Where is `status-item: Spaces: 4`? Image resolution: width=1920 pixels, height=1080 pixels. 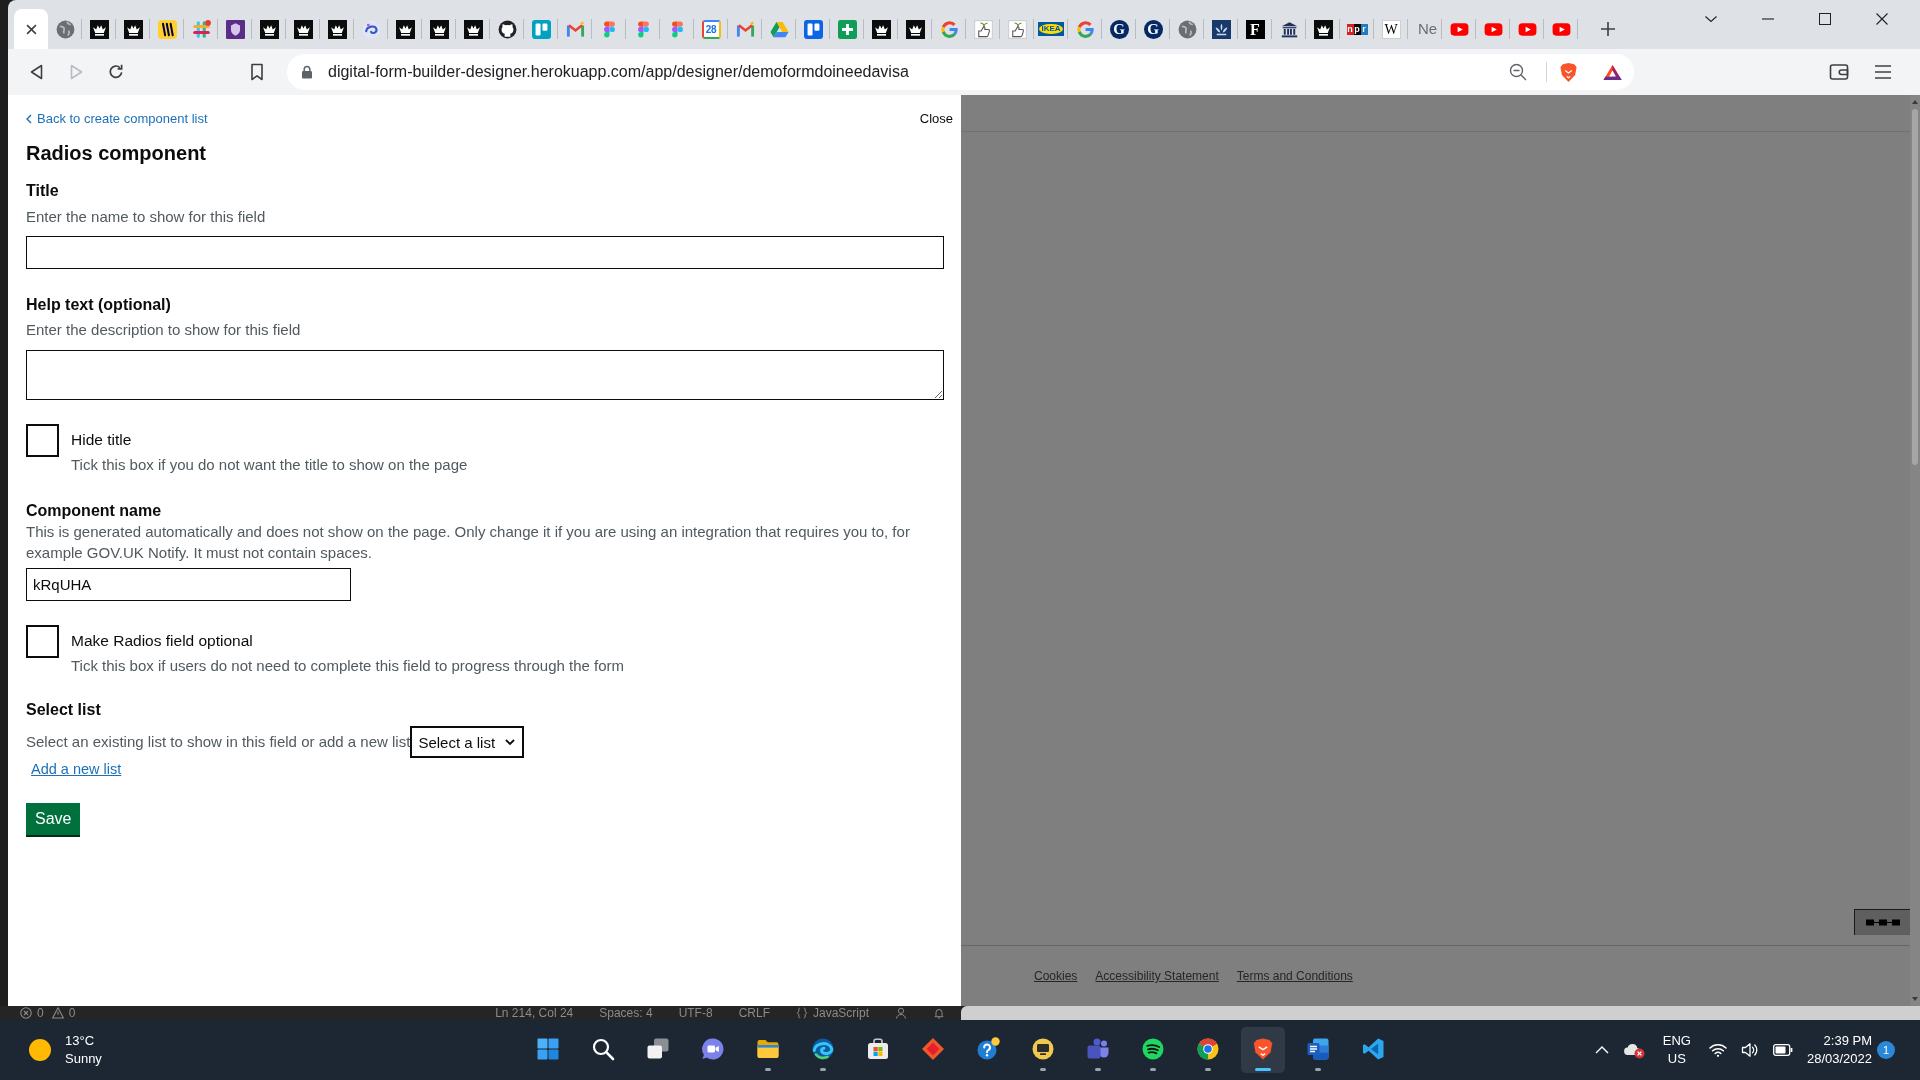
status-item: Spaces: 4 is located at coordinates (626, 1013).